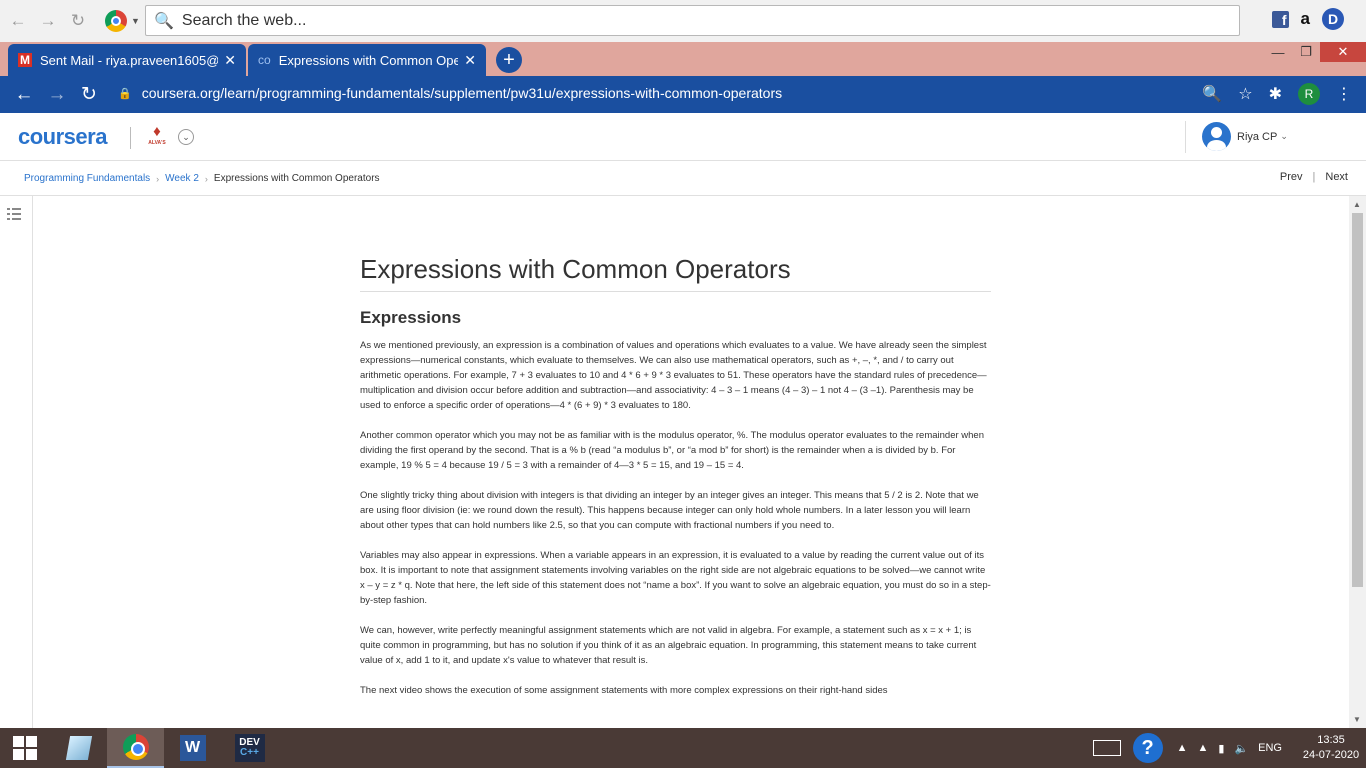 This screenshot has width=1366, height=768. What do you see at coordinates (1147, 748) in the screenshot?
I see `help-icon: ?` at bounding box center [1147, 748].